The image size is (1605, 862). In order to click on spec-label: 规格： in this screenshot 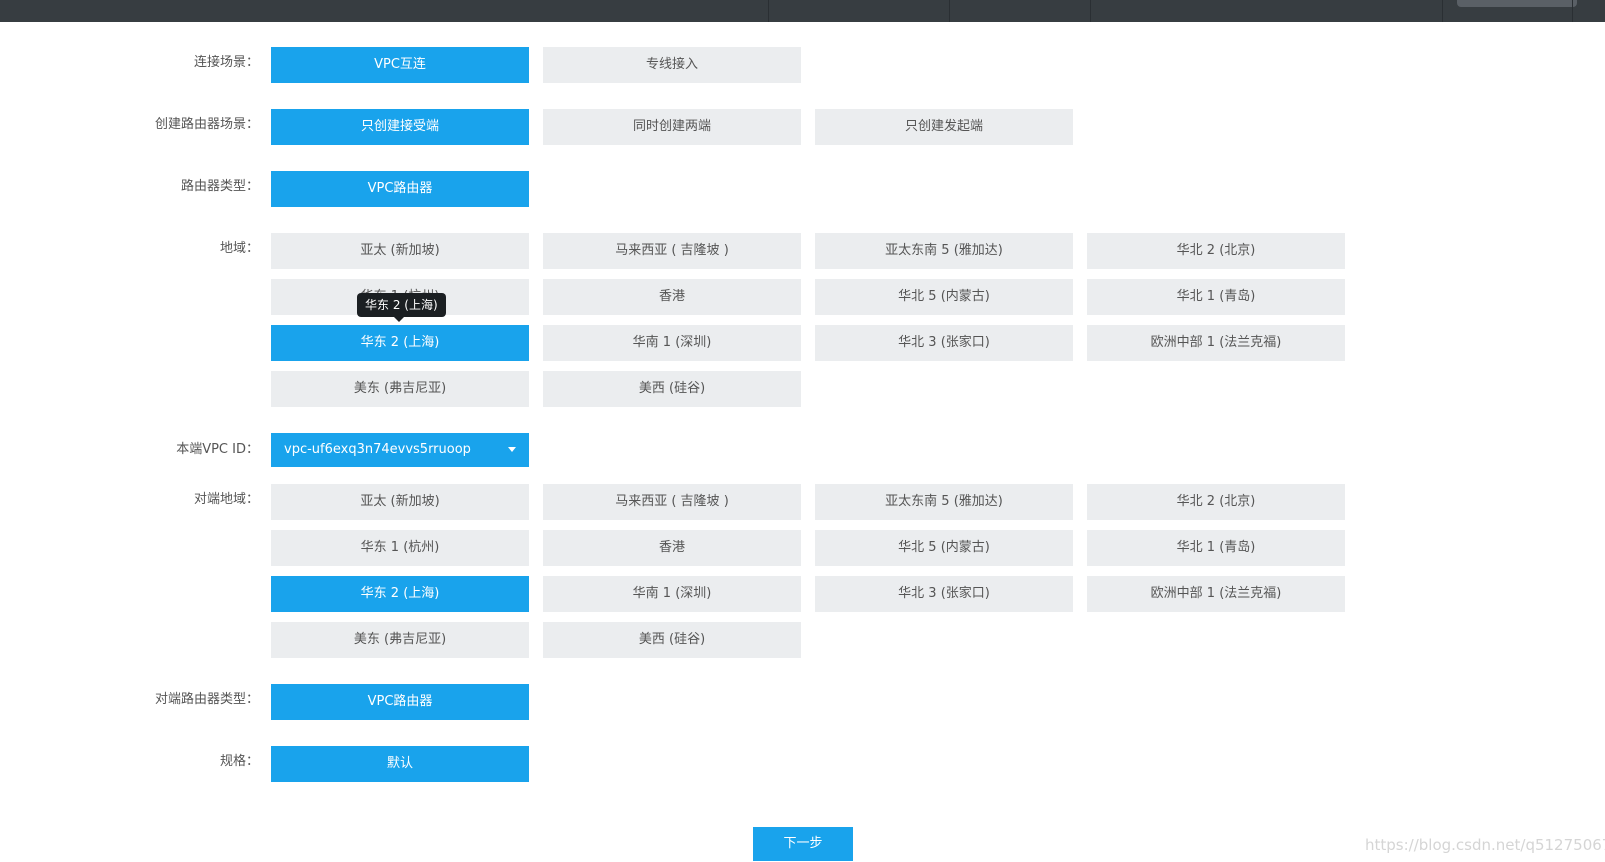, I will do `click(239, 761)`.